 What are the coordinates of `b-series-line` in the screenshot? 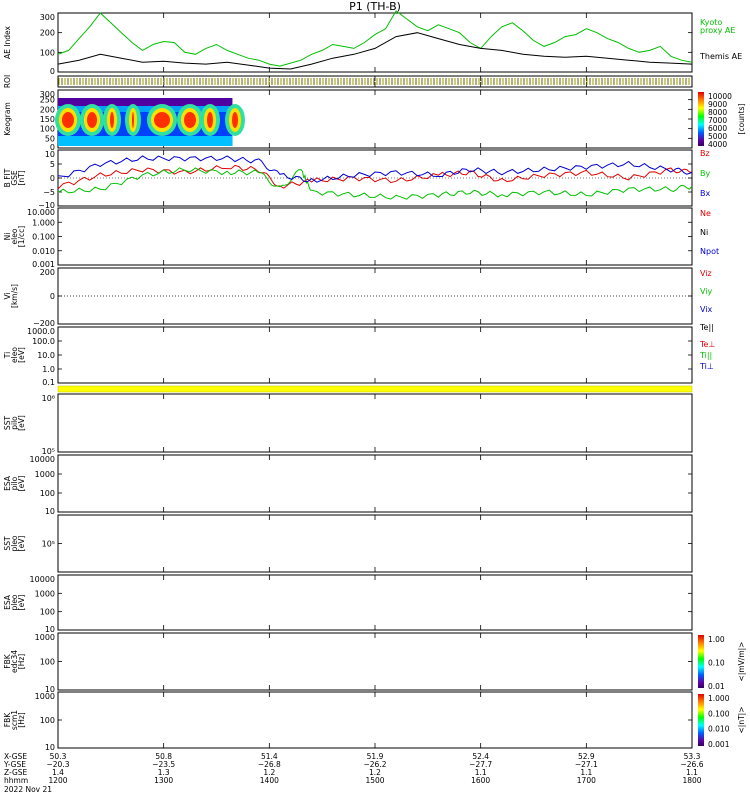 It's located at (375, 177).